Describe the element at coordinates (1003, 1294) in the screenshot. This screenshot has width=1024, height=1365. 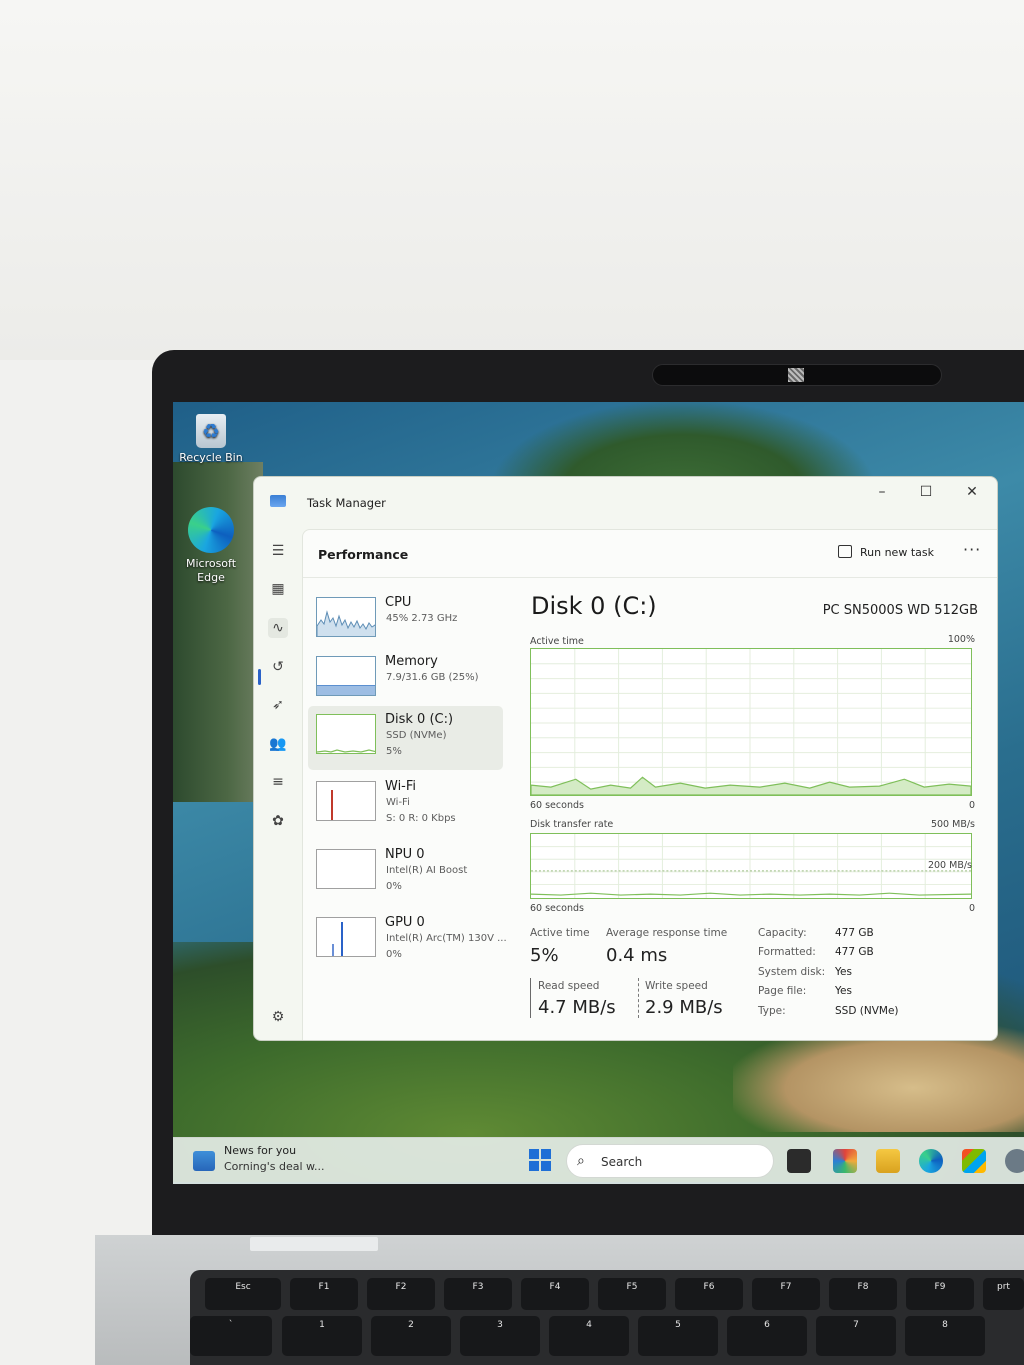
I see `key-prtsc: prt` at that location.